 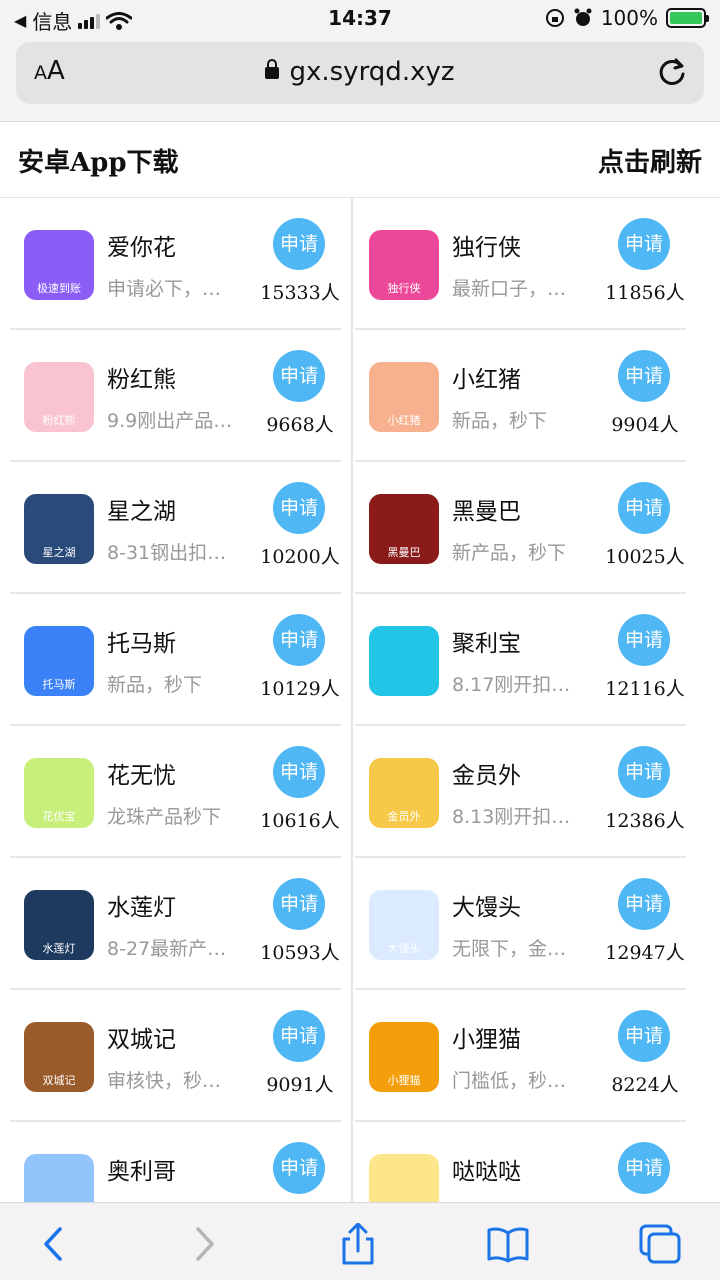 What do you see at coordinates (404, 265) in the screenshot?
I see `hero-icon: 独行侠` at bounding box center [404, 265].